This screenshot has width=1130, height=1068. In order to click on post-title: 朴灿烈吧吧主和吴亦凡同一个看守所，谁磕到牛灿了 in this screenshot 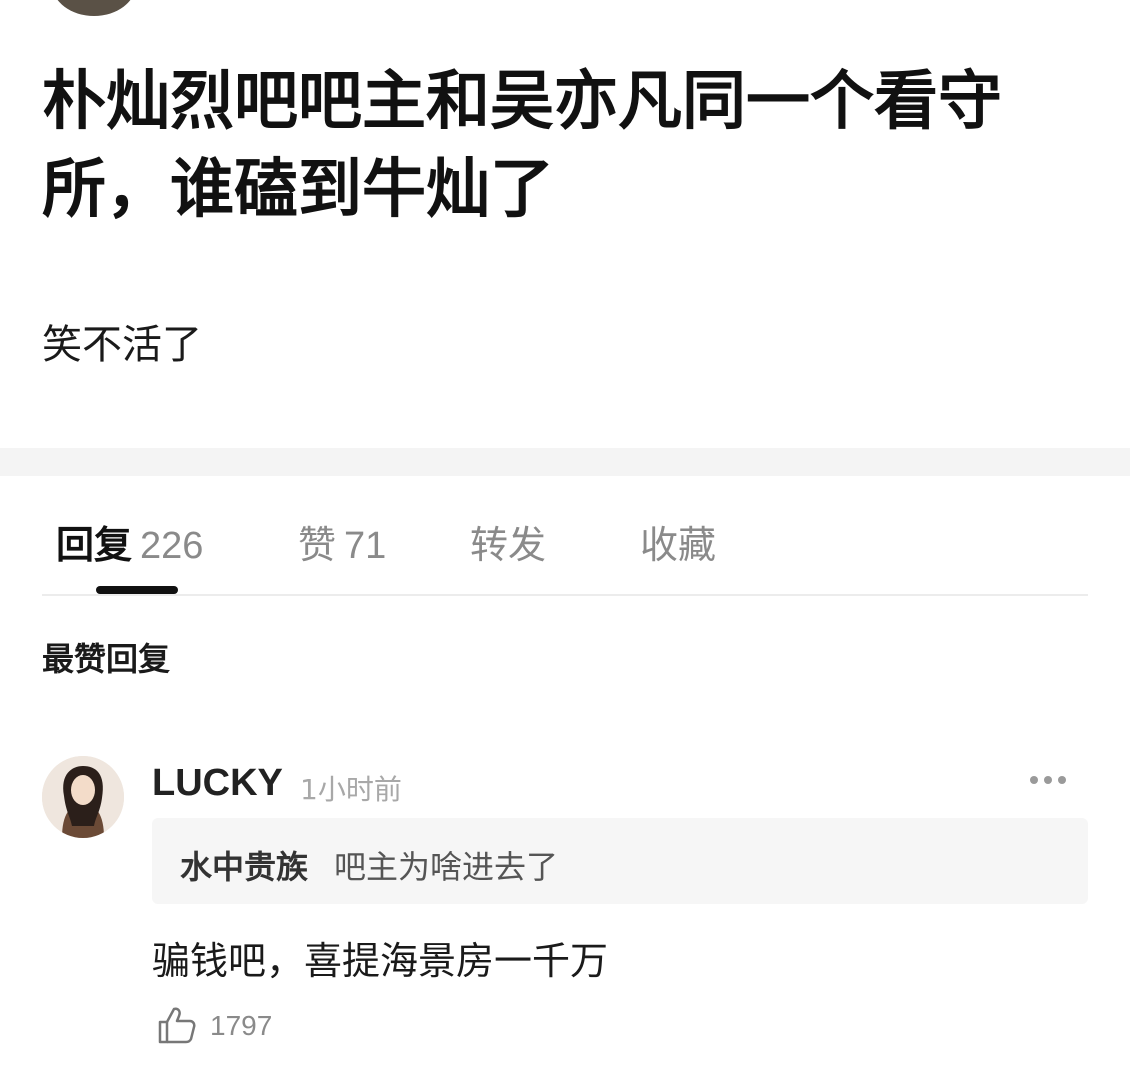, I will do `click(522, 146)`.